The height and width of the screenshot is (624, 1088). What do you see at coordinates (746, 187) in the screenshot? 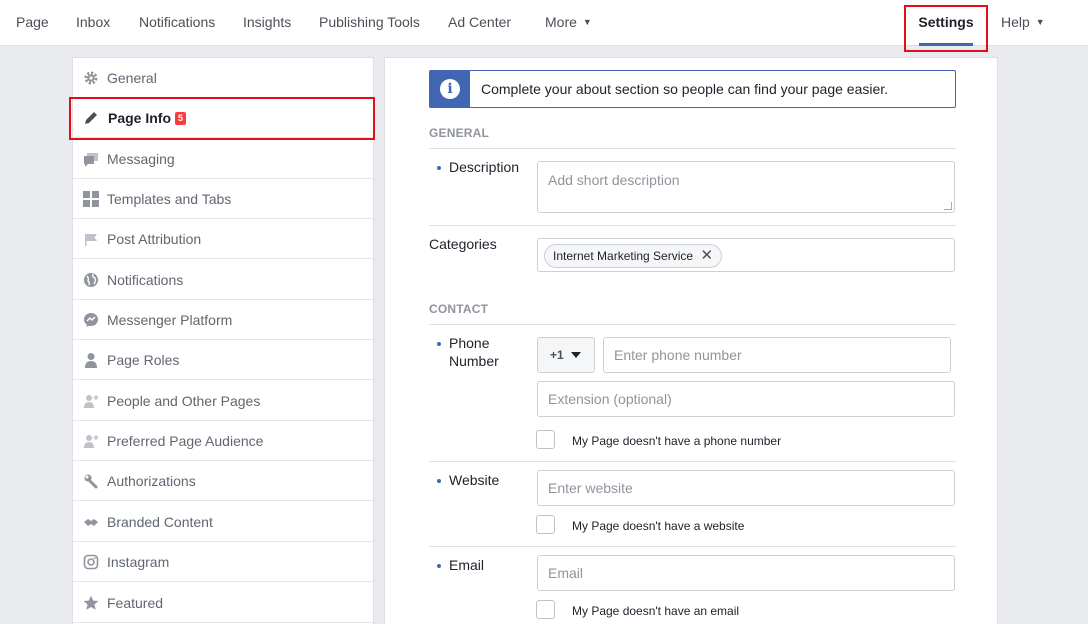
I see `description-textarea: Add short description` at bounding box center [746, 187].